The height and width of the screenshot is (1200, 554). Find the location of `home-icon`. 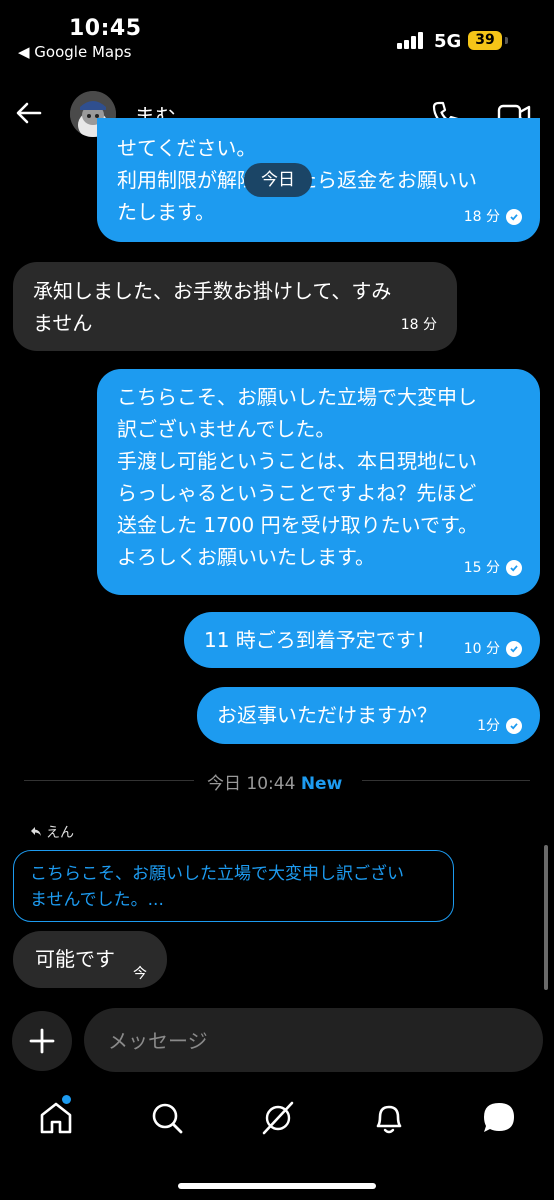

home-icon is located at coordinates (56, 1118).